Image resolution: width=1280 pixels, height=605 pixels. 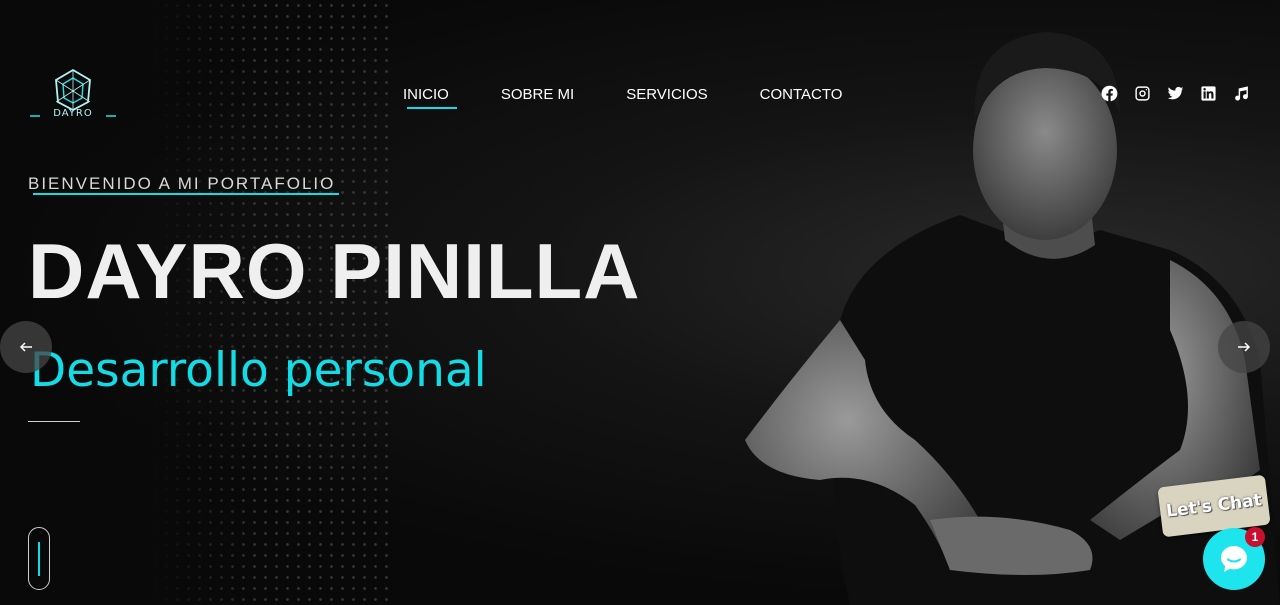 What do you see at coordinates (537, 97) in the screenshot?
I see `nav-sobre-mi: SOBRE MI` at bounding box center [537, 97].